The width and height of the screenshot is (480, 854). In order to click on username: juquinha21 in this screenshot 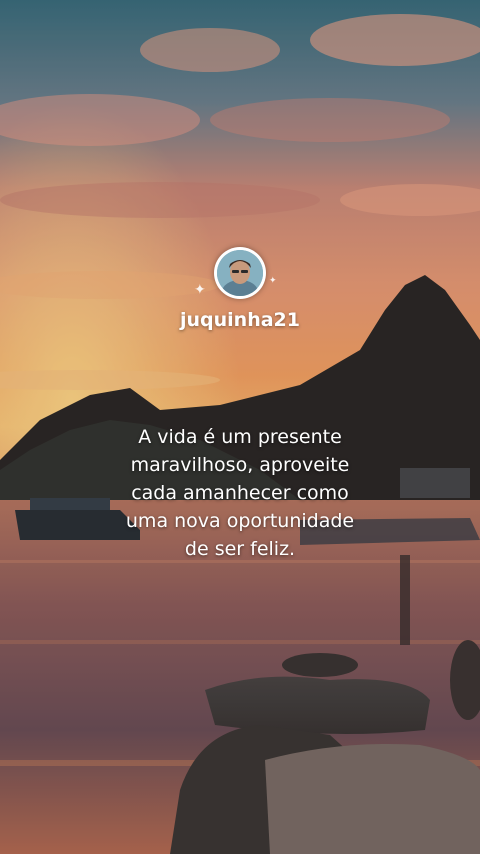, I will do `click(240, 320)`.